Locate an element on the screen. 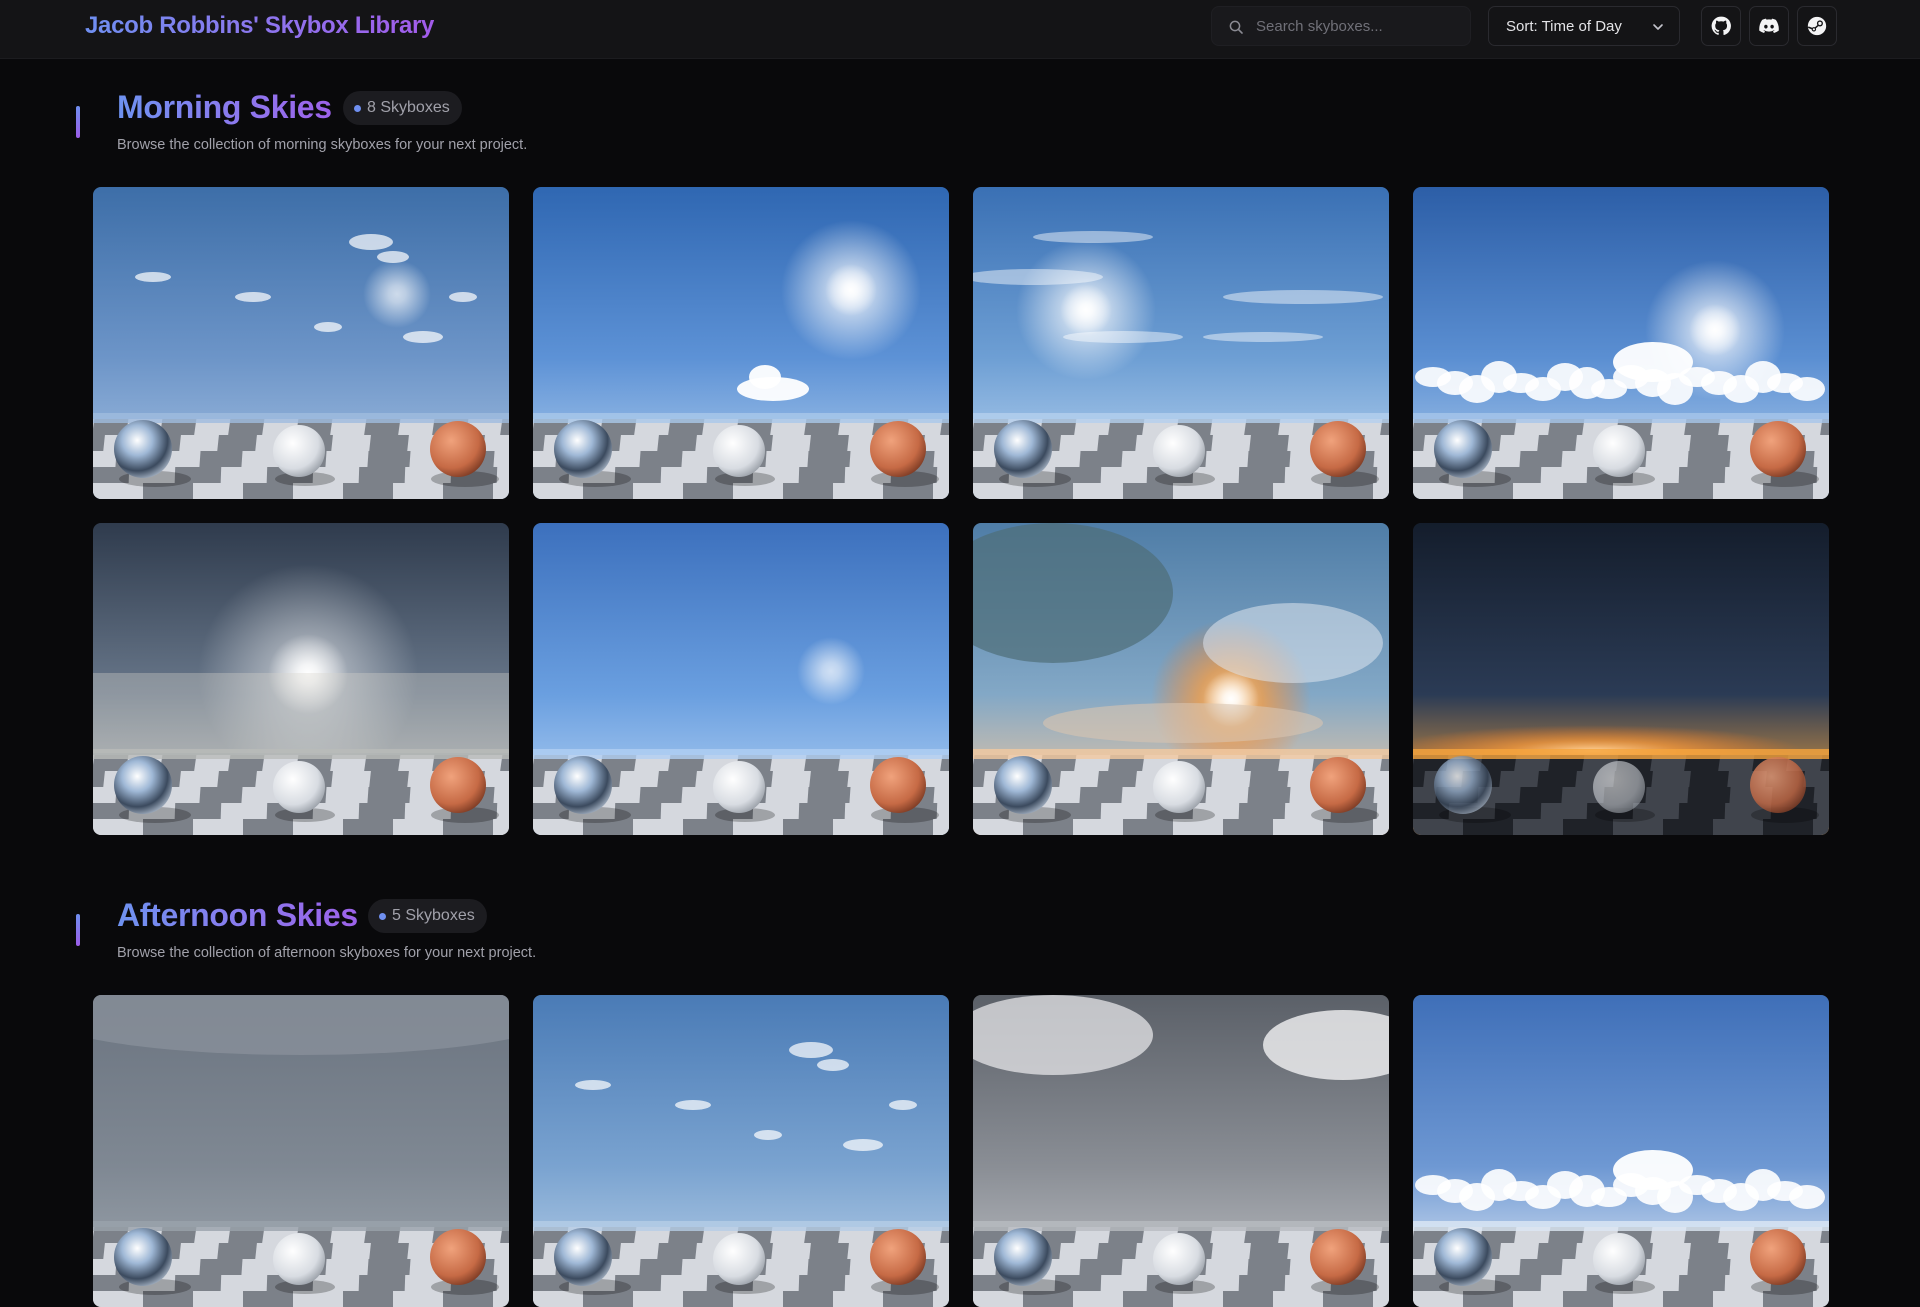  skybox-count-badge: 5 Skyboxes is located at coordinates (427, 916).